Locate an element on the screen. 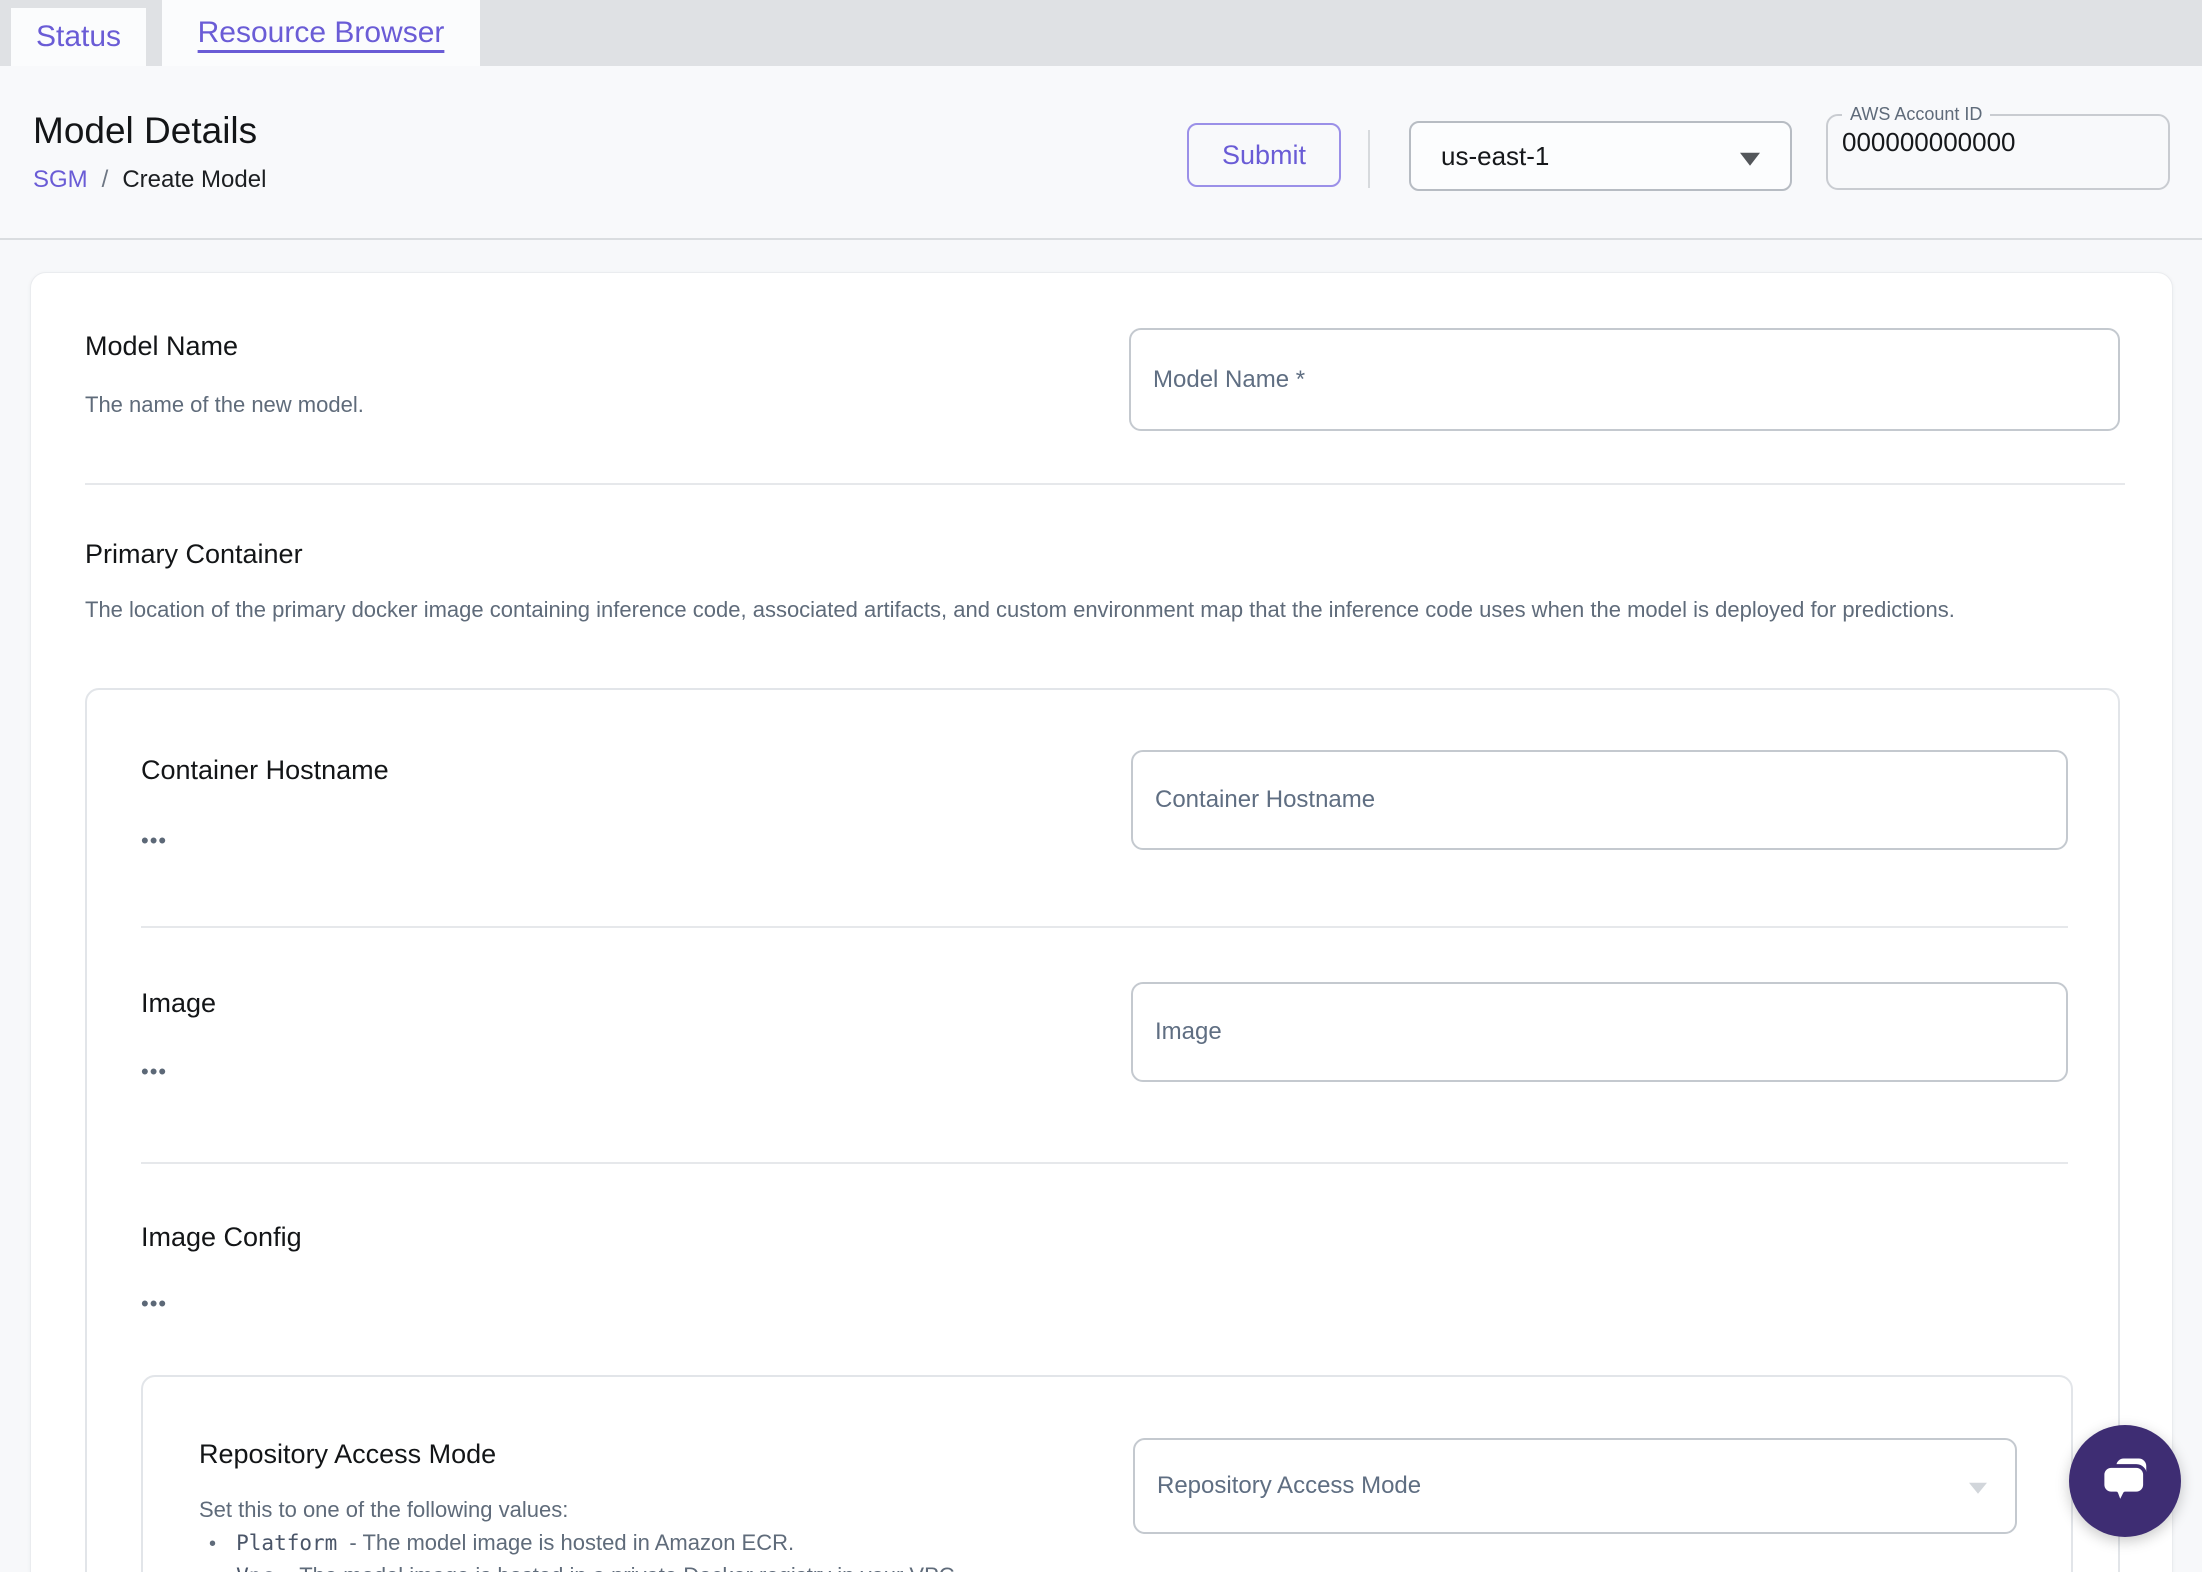 The width and height of the screenshot is (2202, 1572). aws-account-id-field: AWS Account ID is located at coordinates (1998, 147).